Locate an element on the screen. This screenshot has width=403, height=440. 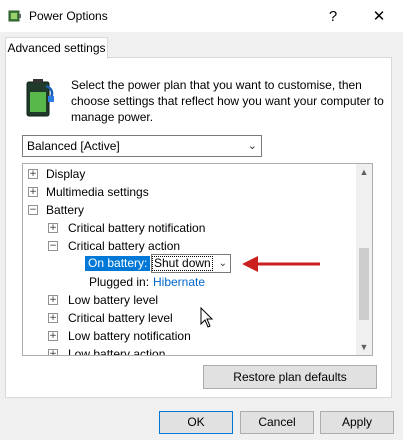
tree-item-label: Multimedia settings is located at coordinates (97, 192).